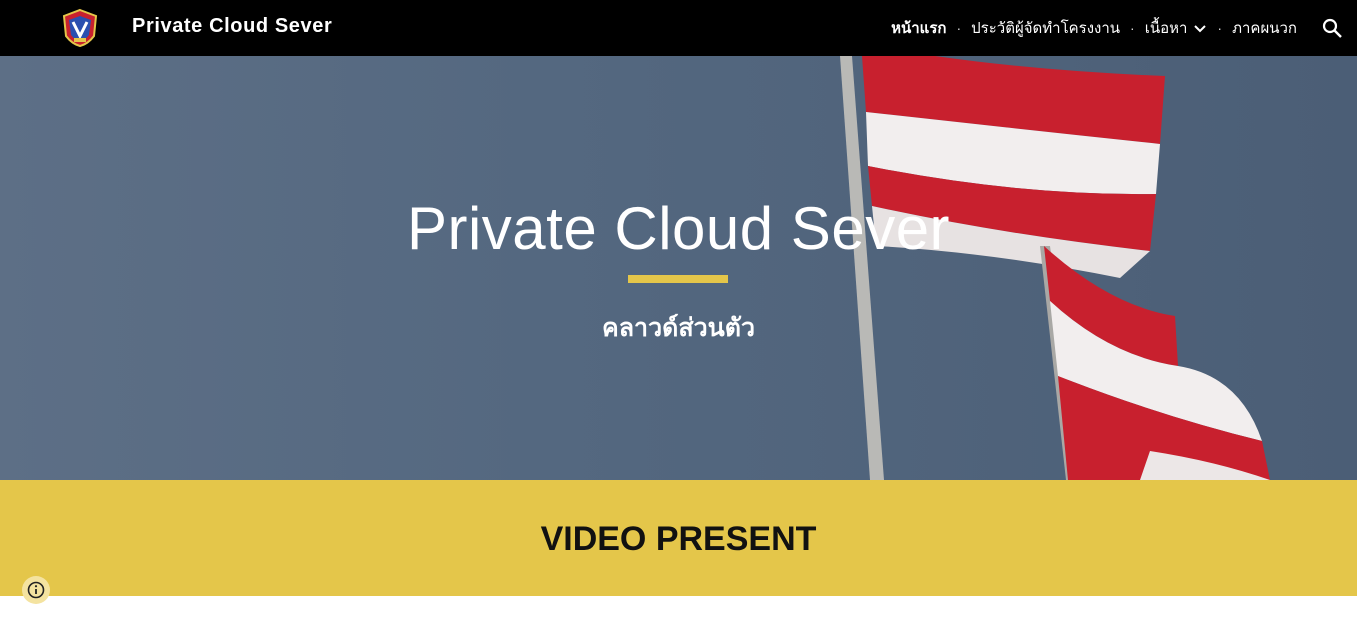 This screenshot has height=625, width=1357. I want to click on nav-item-appendix: ภาคผนวก, so click(1264, 28).